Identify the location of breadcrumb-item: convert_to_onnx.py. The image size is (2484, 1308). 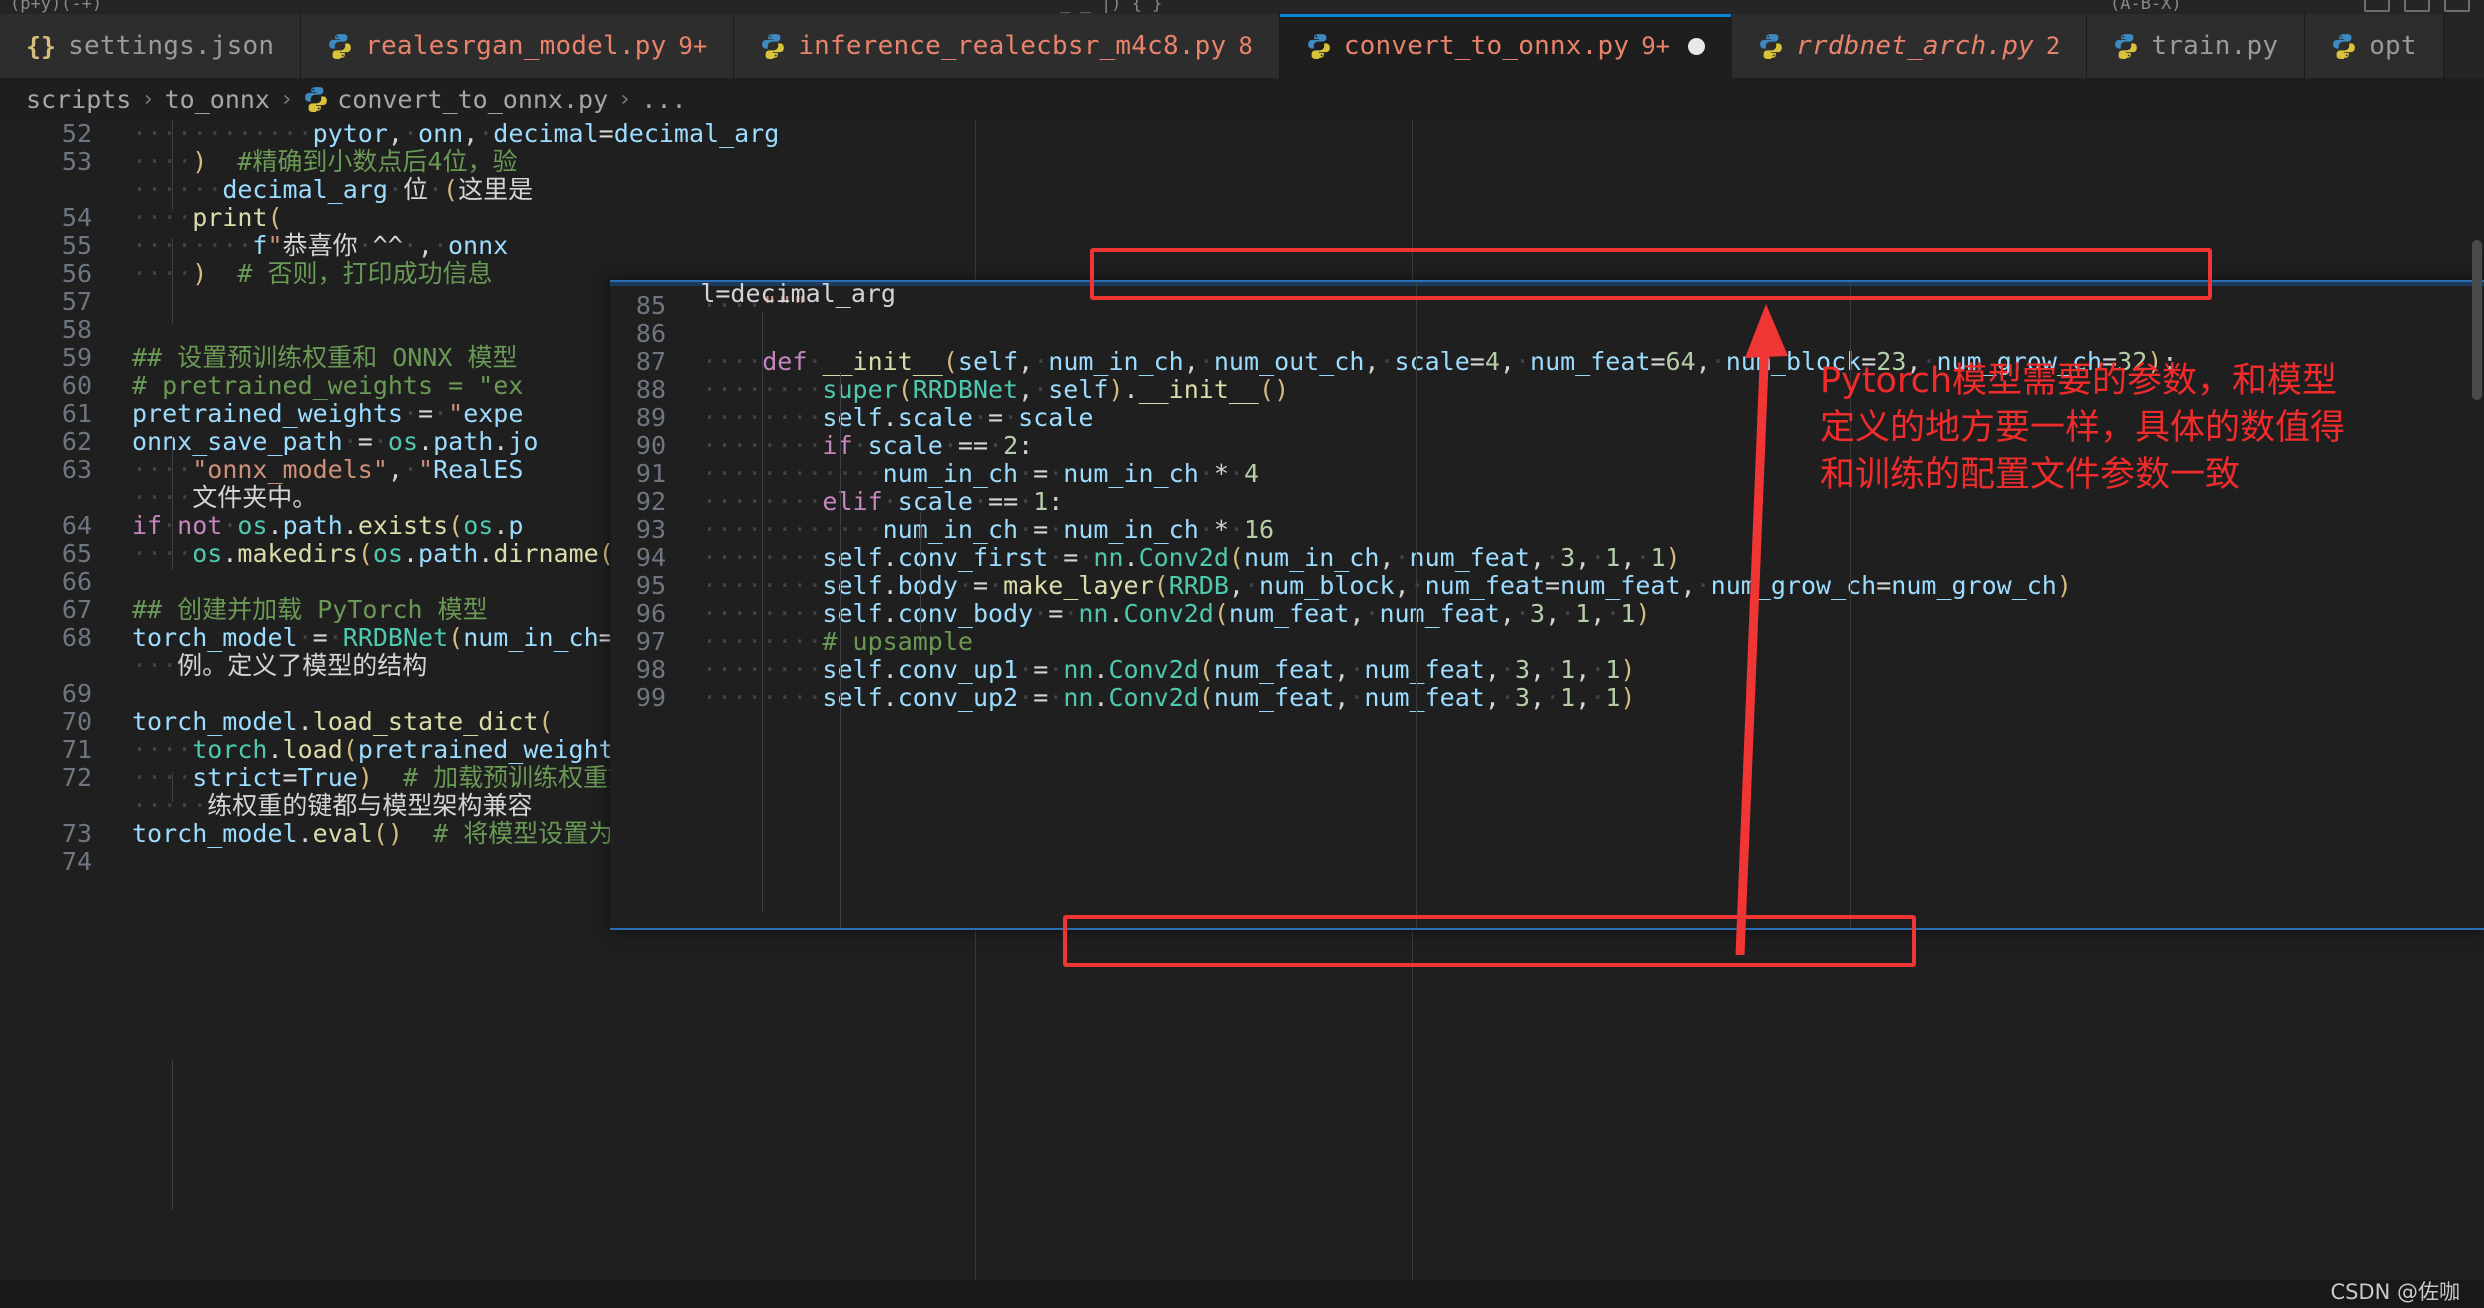
(455, 99).